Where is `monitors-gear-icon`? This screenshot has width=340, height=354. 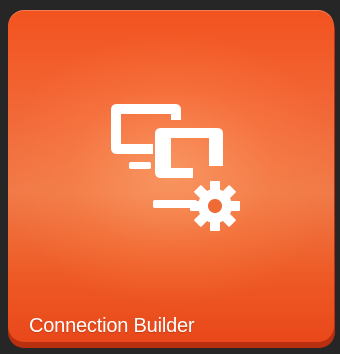
monitors-gear-icon is located at coordinates (175, 167).